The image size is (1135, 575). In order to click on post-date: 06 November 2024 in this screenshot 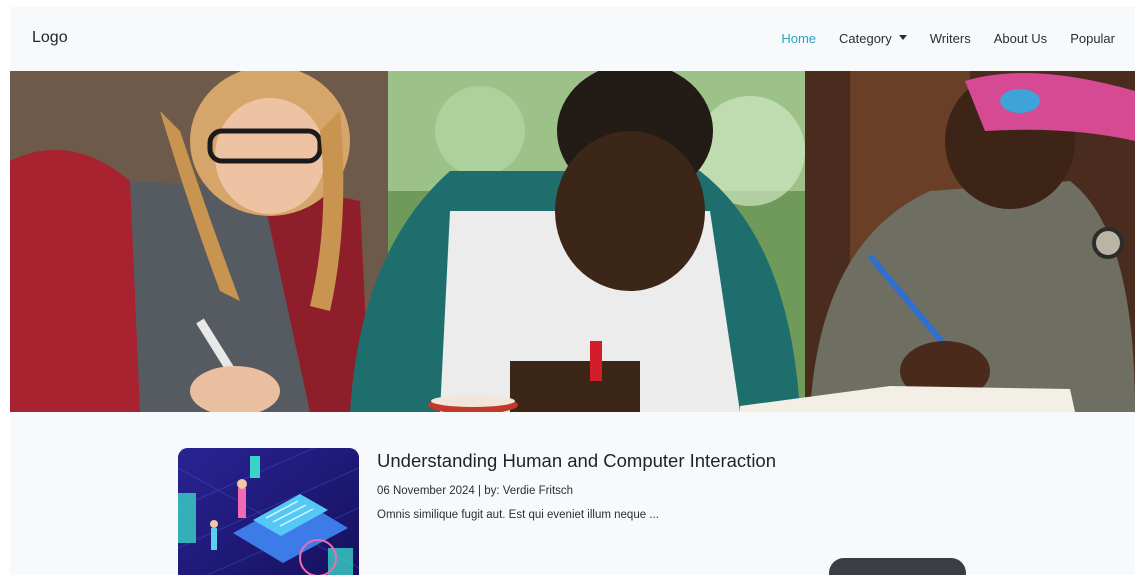, I will do `click(426, 491)`.